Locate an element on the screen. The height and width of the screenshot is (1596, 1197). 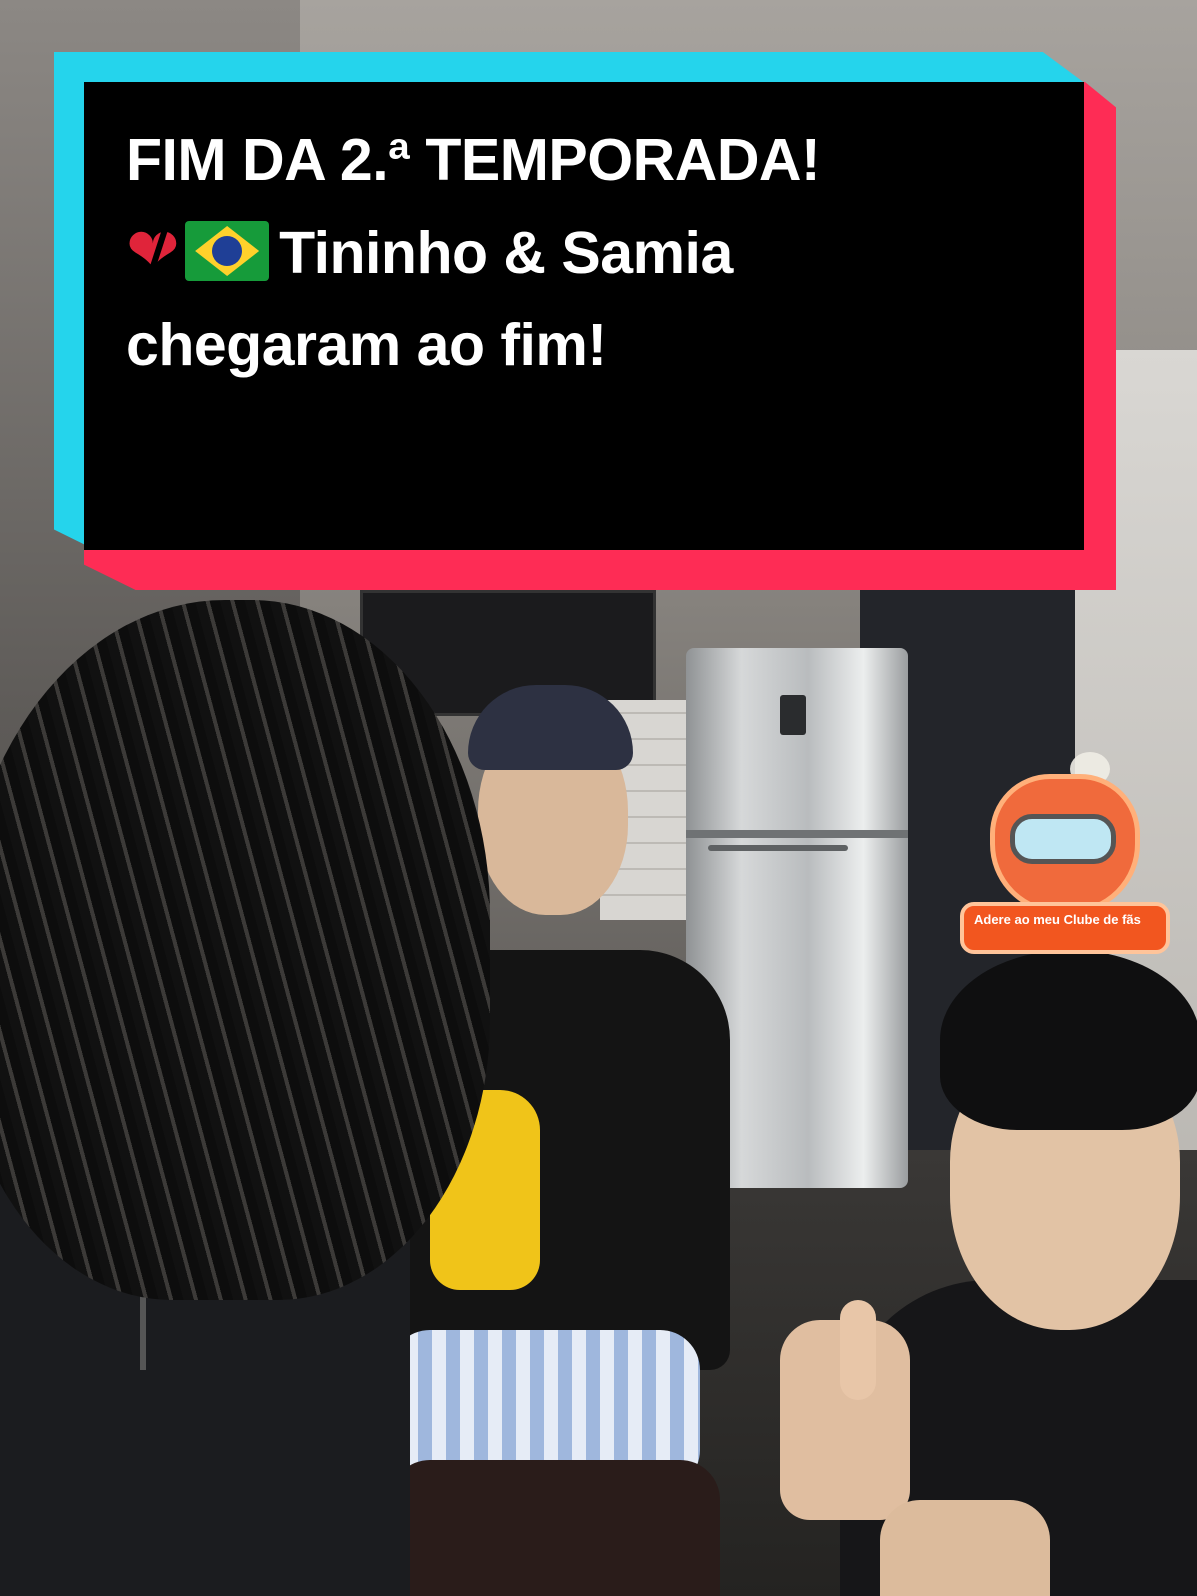
blanket is located at coordinates (555, 1528).